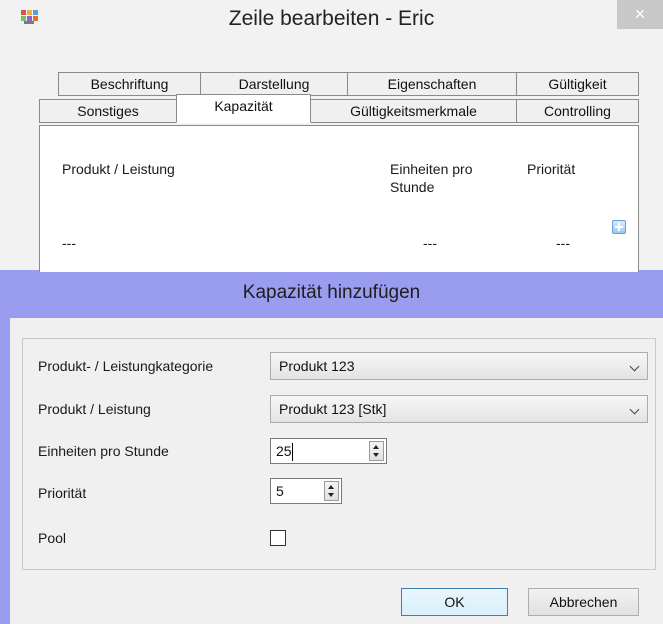  I want to click on units-spin-buttons, so click(376, 451).